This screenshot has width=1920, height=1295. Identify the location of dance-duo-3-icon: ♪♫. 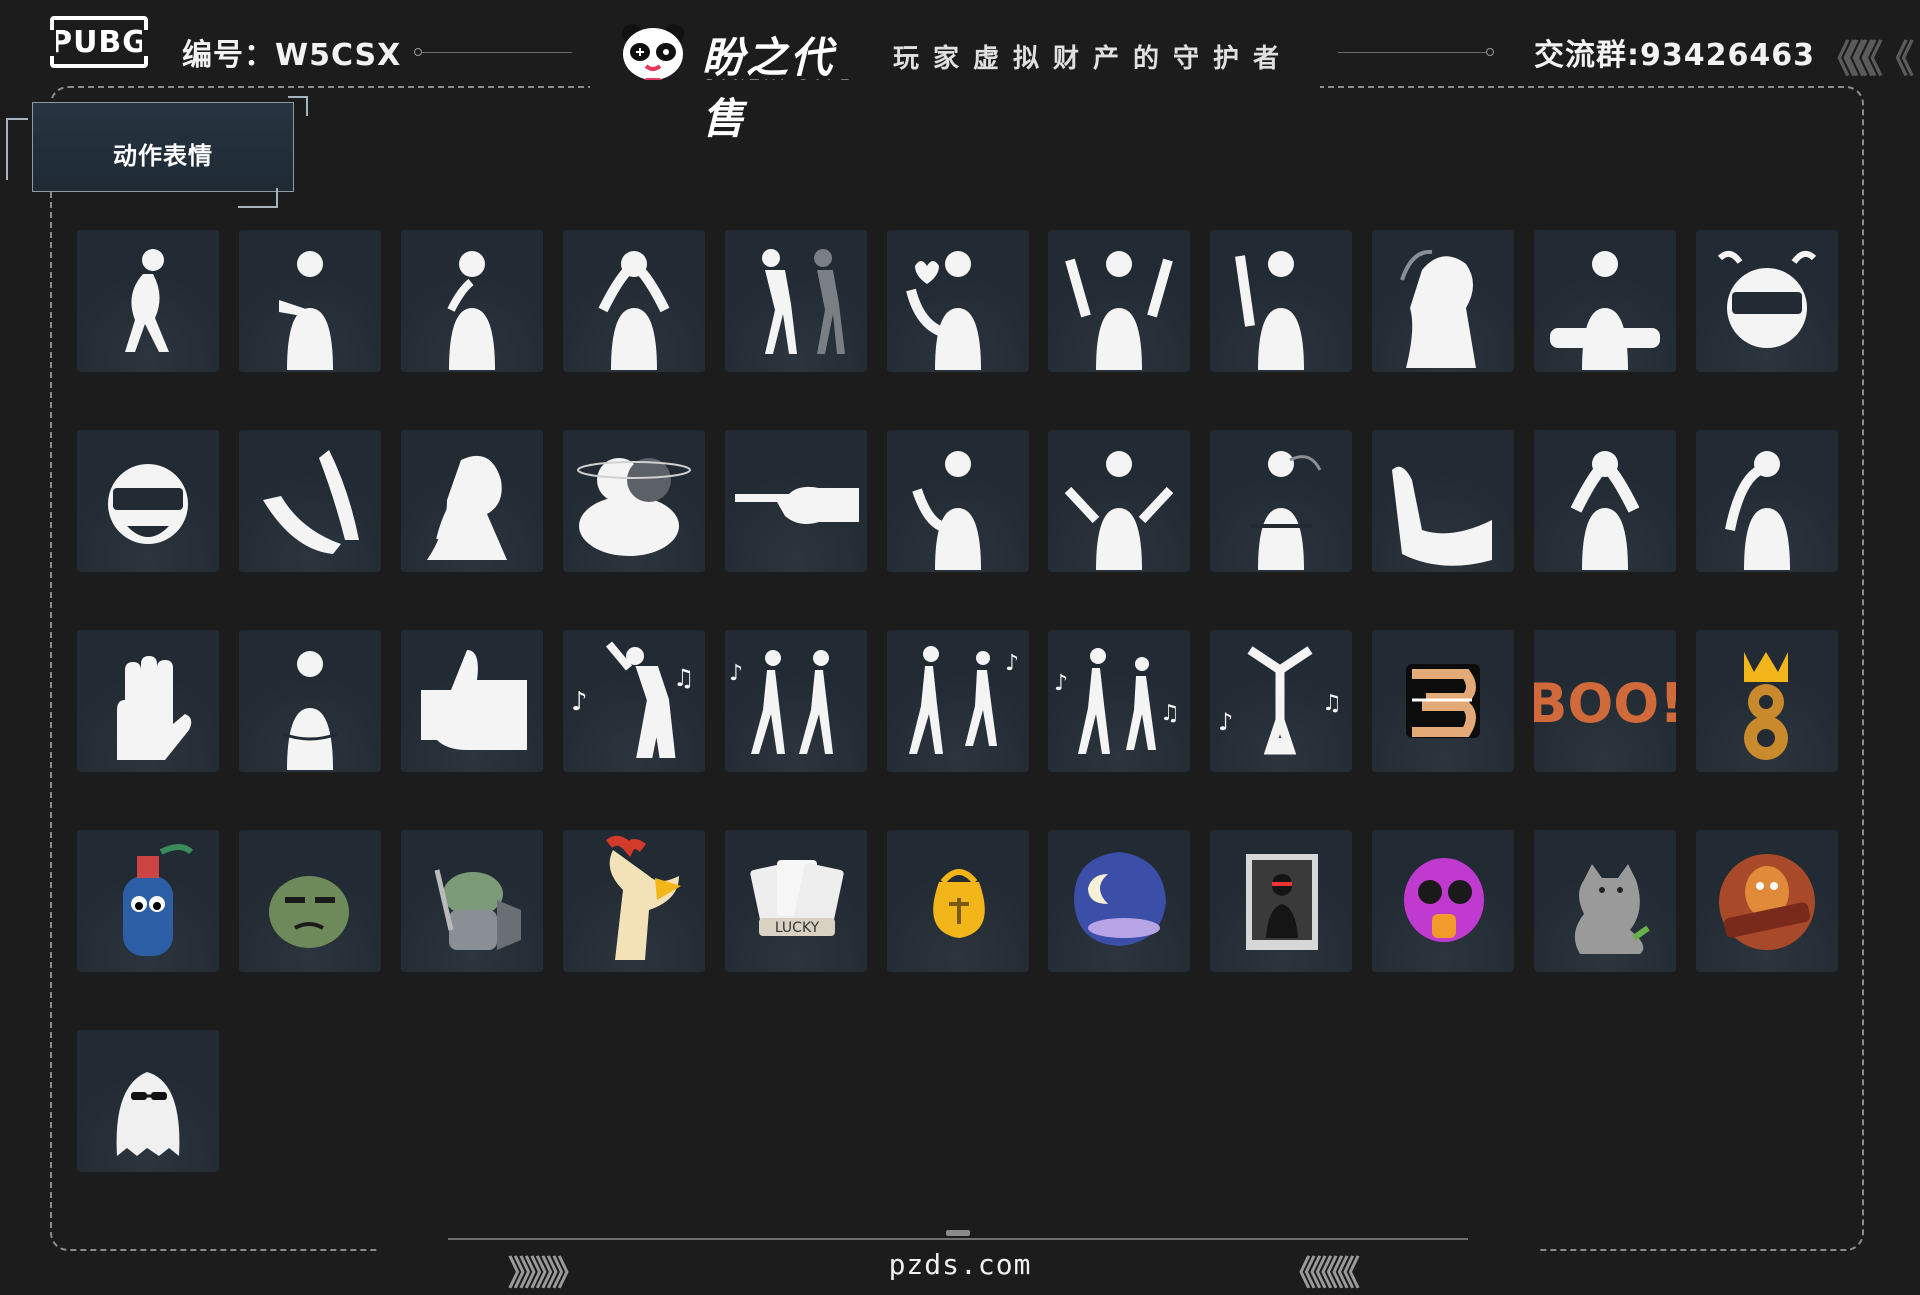
(1119, 701).